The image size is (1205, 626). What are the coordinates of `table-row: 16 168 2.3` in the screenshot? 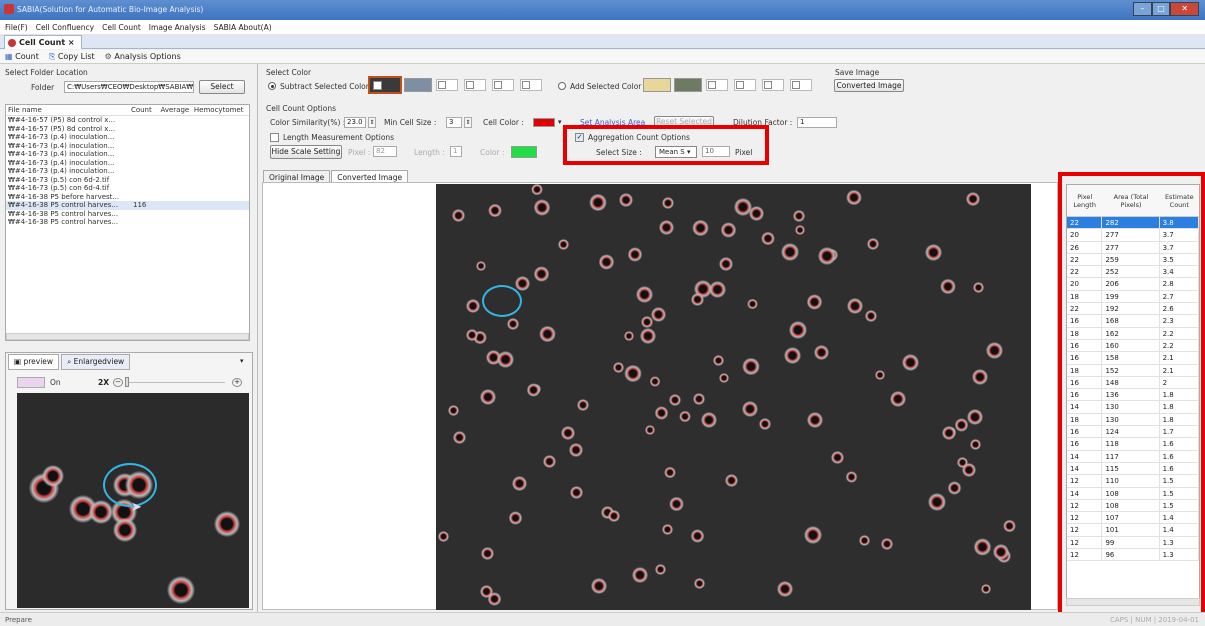 It's located at (1133, 321).